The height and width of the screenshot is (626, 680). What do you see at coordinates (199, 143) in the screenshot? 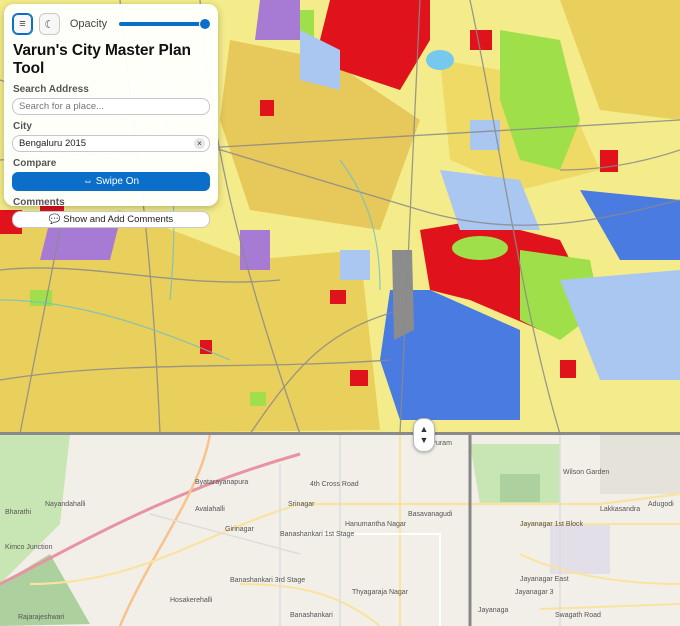
I see `clear-icon: ×` at bounding box center [199, 143].